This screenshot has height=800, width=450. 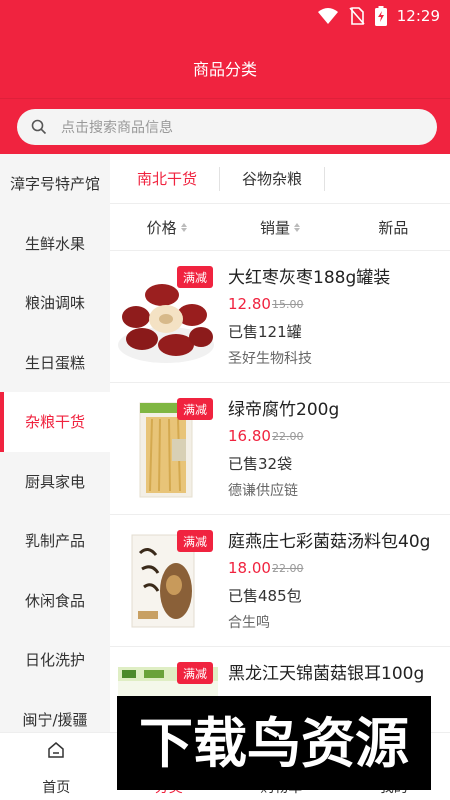 What do you see at coordinates (357, 16) in the screenshot?
I see `no-sim-icon` at bounding box center [357, 16].